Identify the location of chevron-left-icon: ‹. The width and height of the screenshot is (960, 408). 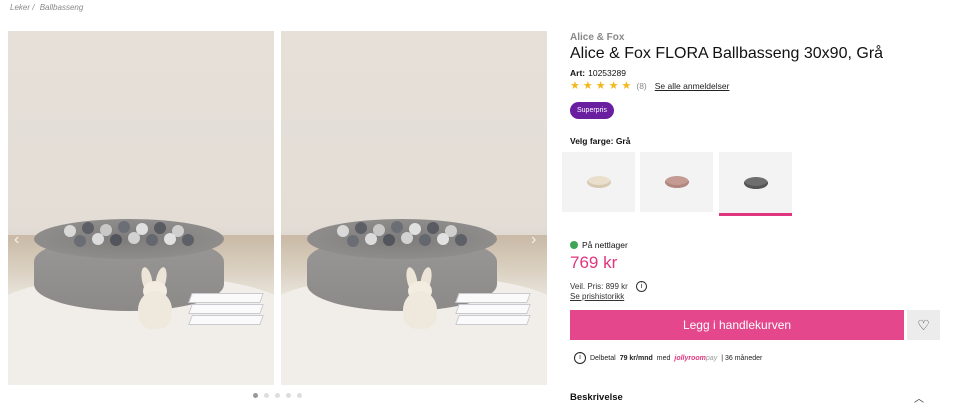
(16, 240).